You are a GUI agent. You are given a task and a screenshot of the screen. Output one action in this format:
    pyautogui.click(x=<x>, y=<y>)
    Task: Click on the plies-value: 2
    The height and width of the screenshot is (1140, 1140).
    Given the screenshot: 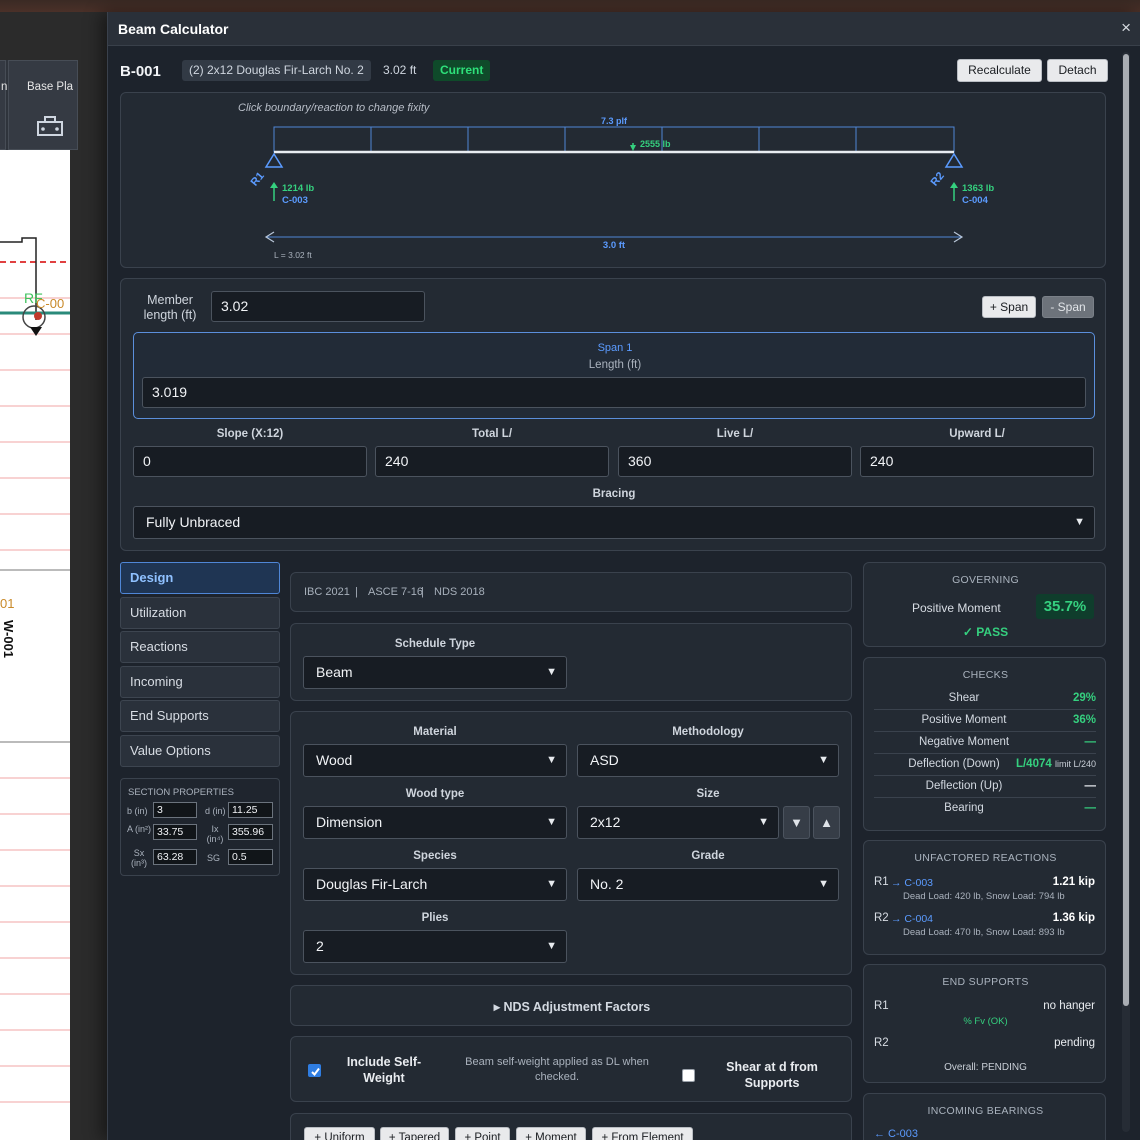 What is the action you would take?
    pyautogui.click(x=320, y=946)
    